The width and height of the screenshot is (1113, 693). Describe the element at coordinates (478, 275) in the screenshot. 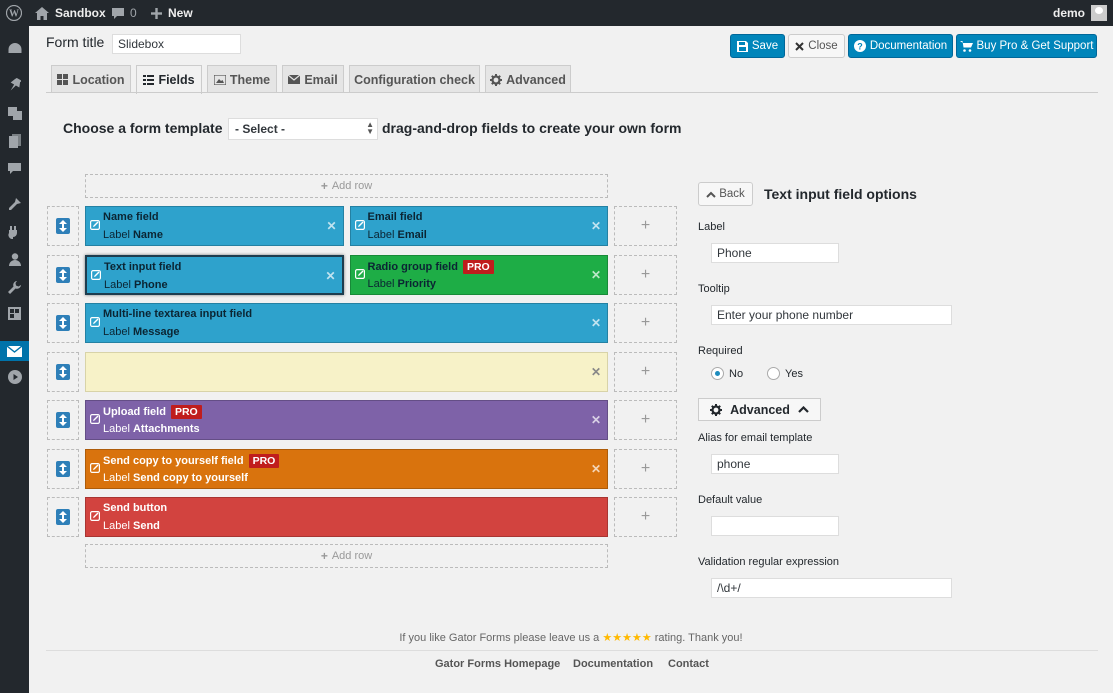

I see `form-field: Radio group field PRO Label Priority ✕` at that location.